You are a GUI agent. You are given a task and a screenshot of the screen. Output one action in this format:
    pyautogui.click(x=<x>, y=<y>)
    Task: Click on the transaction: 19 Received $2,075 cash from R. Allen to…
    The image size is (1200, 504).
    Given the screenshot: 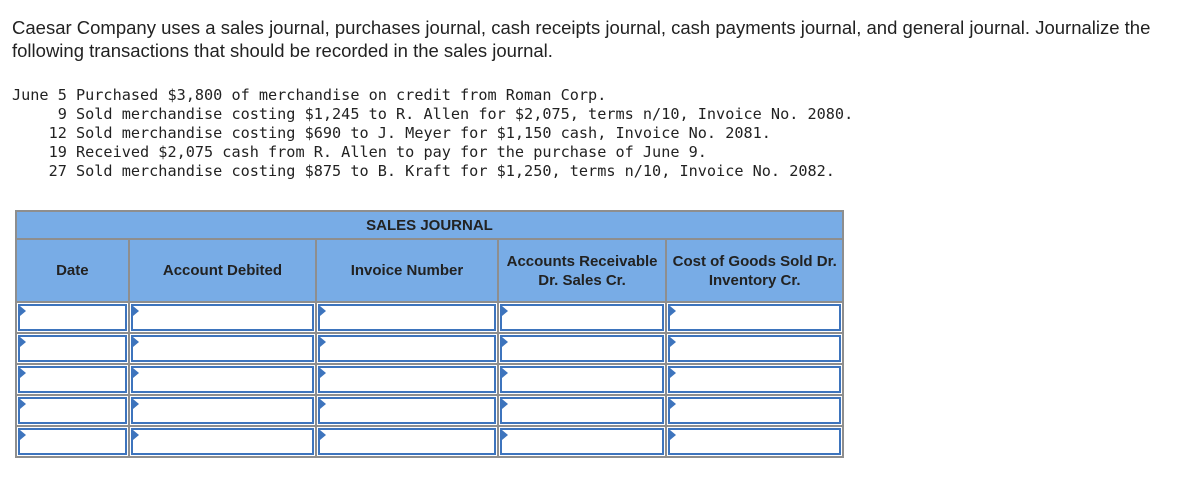 What is the action you would take?
    pyautogui.click(x=359, y=152)
    